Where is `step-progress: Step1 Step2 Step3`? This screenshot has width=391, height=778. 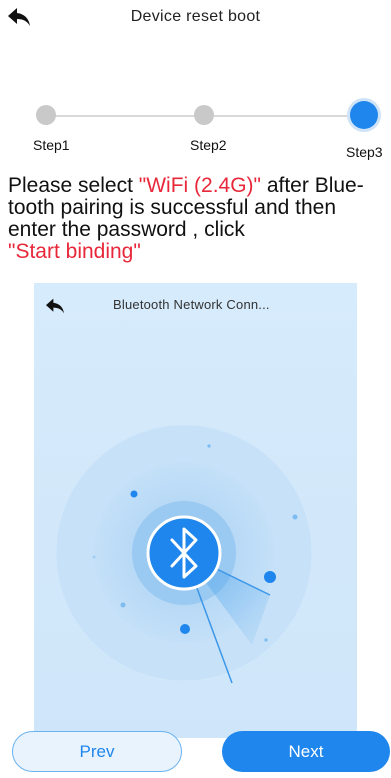 step-progress: Step1 Step2 Step3 is located at coordinates (195, 131).